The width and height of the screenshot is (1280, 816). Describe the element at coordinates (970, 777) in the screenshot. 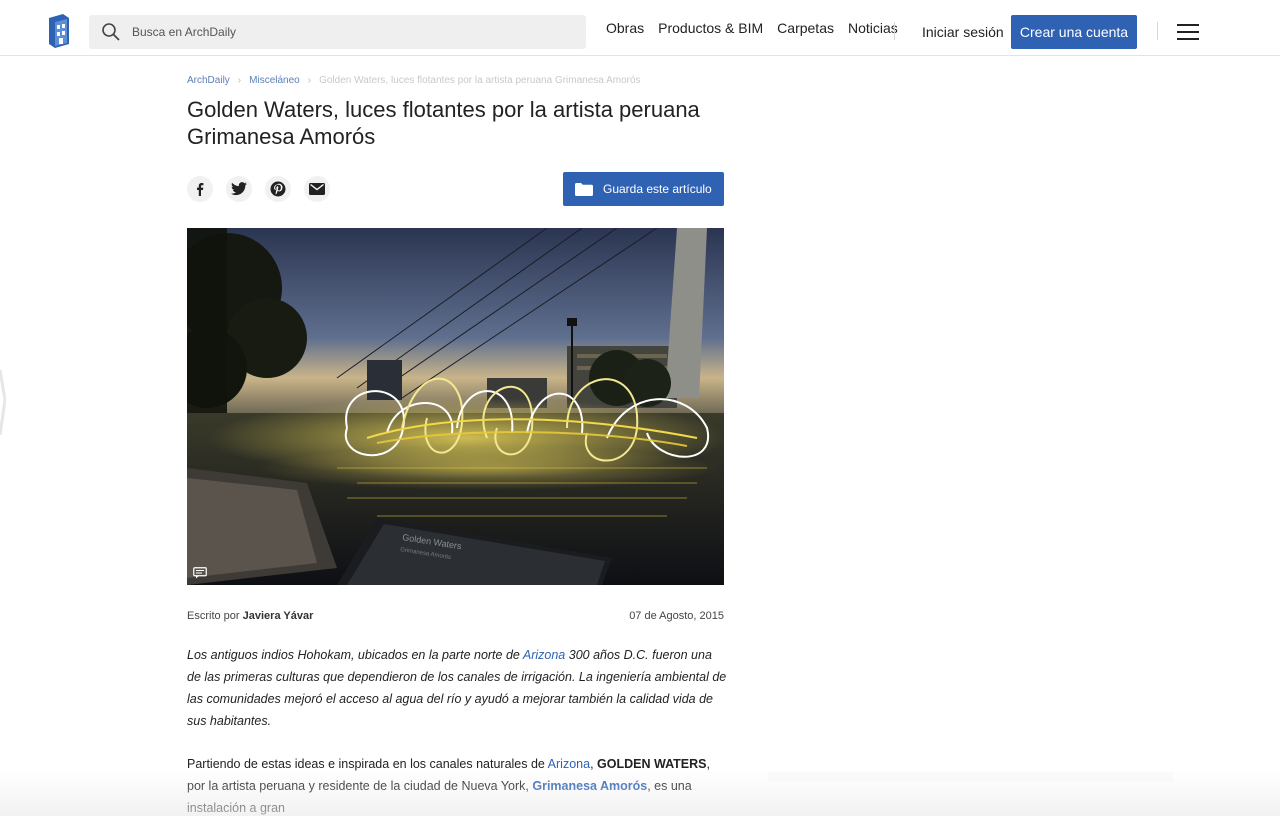

I see `sidebar-ad-placeholder` at that location.